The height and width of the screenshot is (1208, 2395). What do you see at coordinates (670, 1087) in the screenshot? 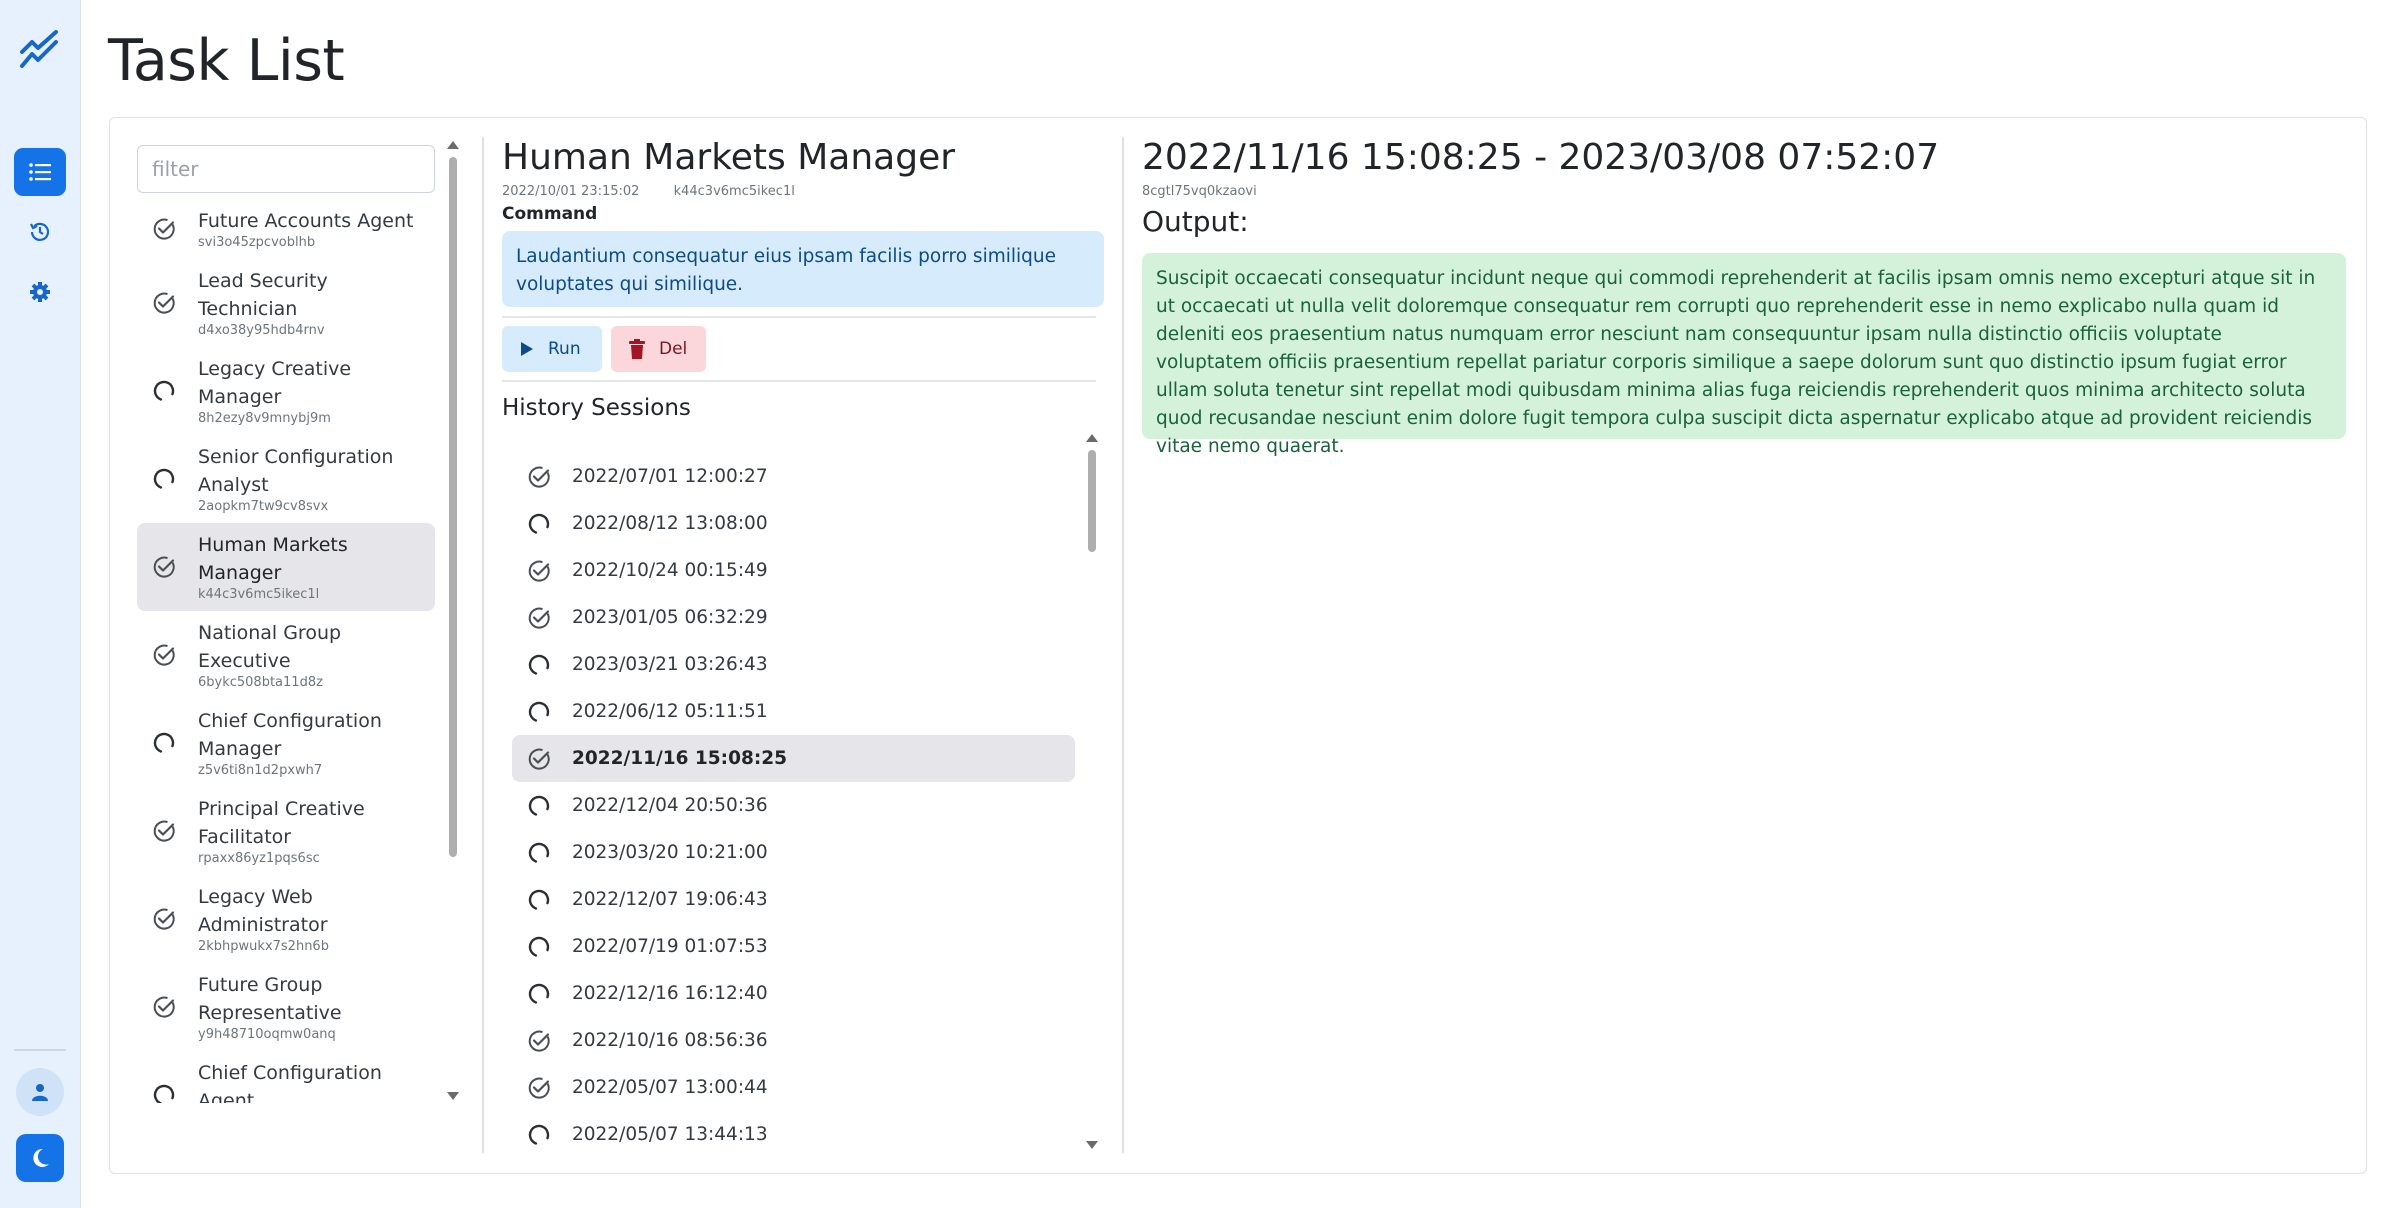
I see `session-time: 2022/05/07 13:00:44` at bounding box center [670, 1087].